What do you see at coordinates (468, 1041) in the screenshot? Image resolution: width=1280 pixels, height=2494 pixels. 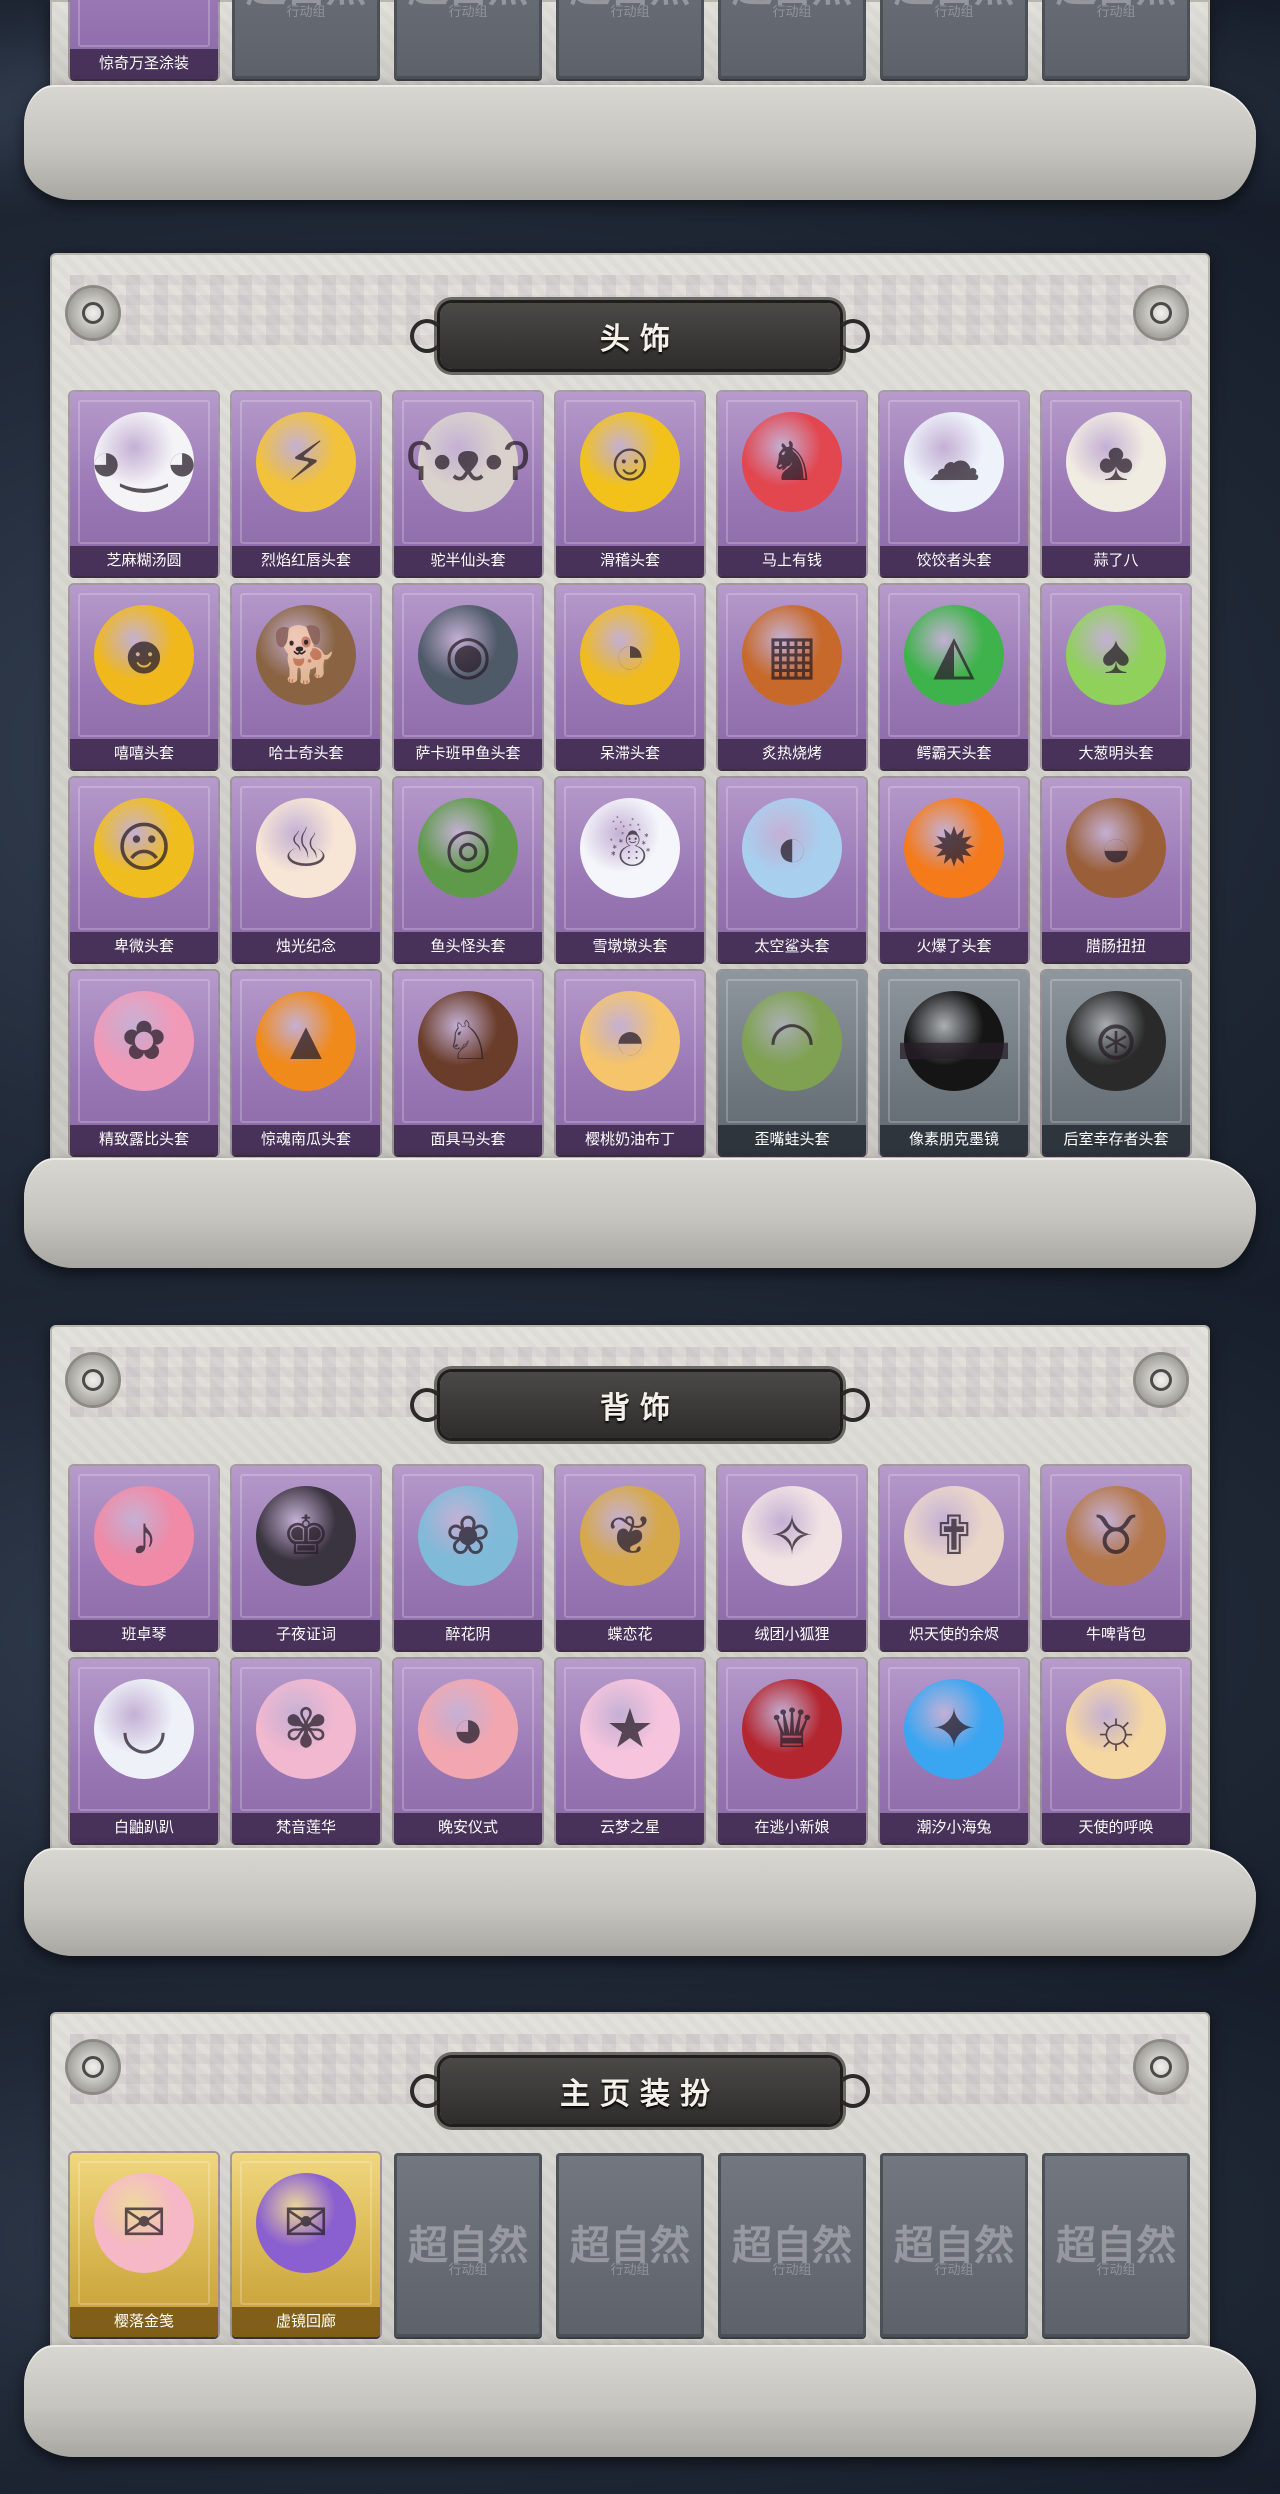 I see `horse-mask-icon: ♘` at bounding box center [468, 1041].